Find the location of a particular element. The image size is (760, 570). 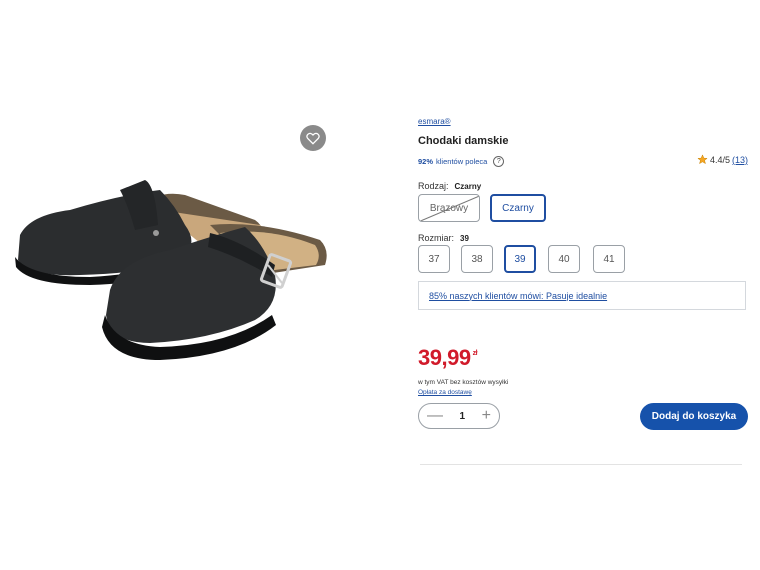

price-currency: zł is located at coordinates (475, 353).